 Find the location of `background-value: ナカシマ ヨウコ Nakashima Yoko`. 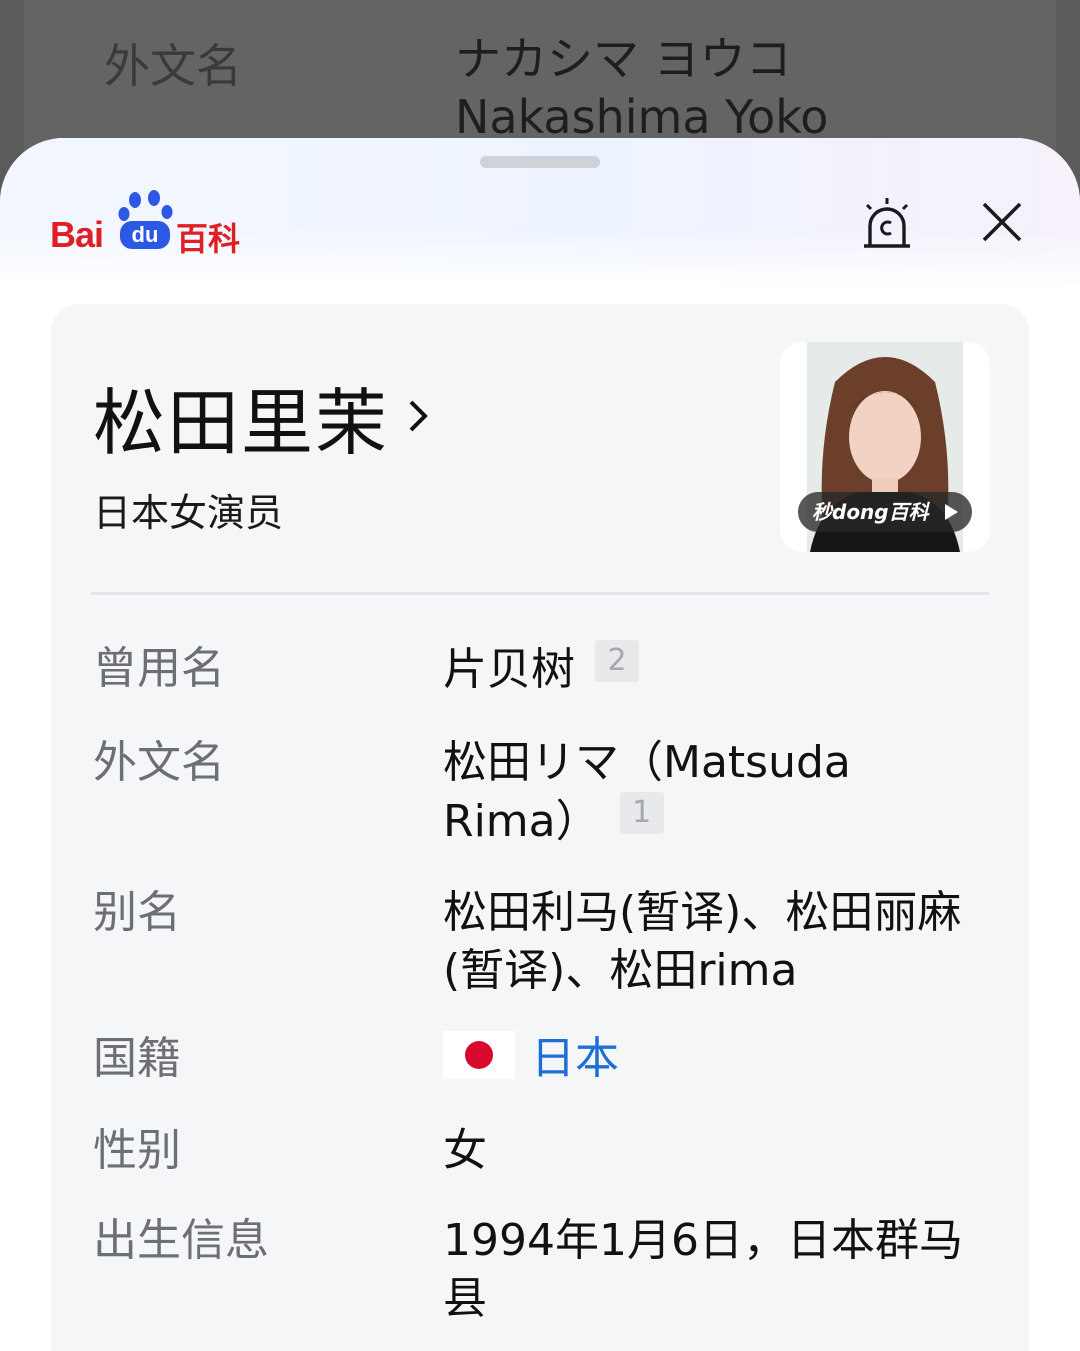

background-value: ナカシマ ヨウコ Nakashima Yoko is located at coordinates (641, 88).